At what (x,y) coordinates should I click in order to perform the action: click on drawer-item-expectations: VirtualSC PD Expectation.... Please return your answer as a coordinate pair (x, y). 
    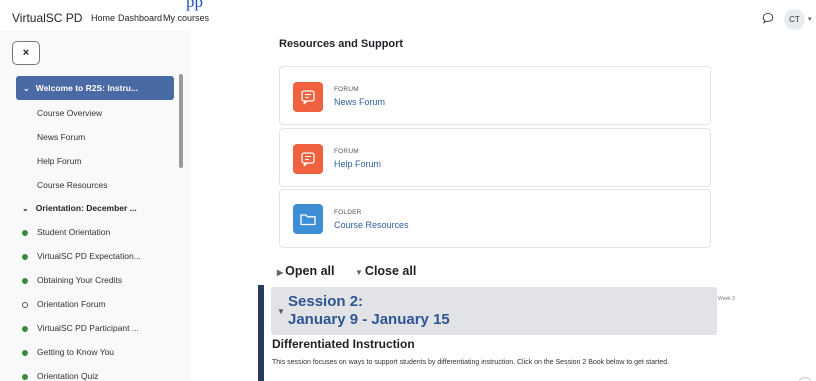
    Looking at the image, I should click on (89, 256).